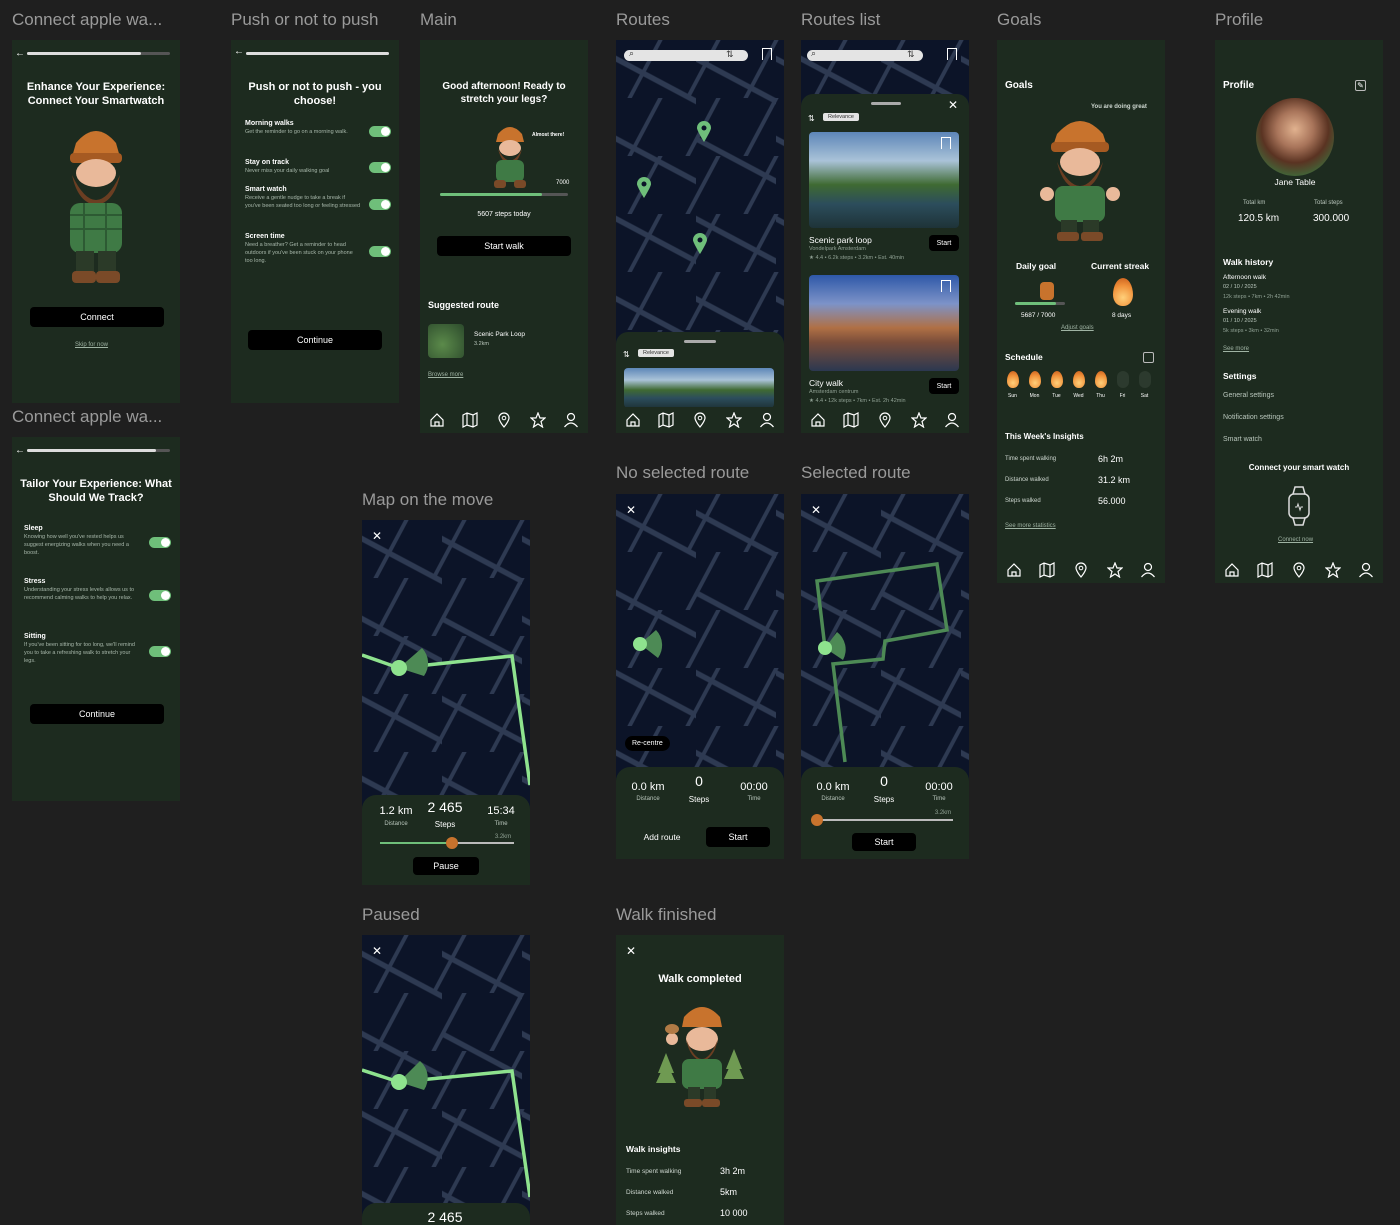 The width and height of the screenshot is (1400, 1225). Describe the element at coordinates (857, 258) in the screenshot. I see `route-meta: ★ 4.4 • 6.2k steps • 3.2km • Est. 40min` at that location.